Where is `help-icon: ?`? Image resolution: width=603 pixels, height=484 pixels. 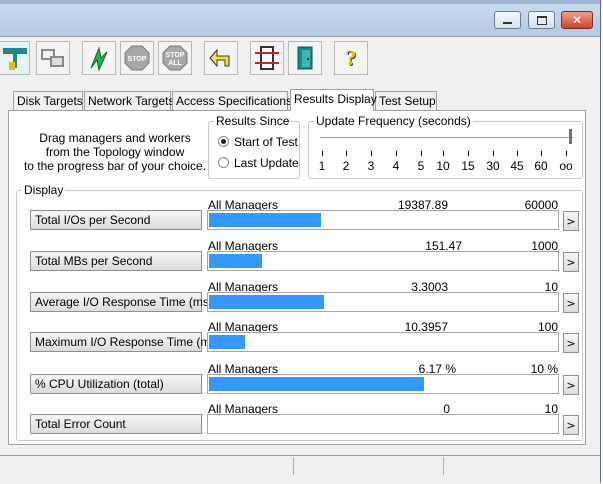
help-icon: ? is located at coordinates (351, 57).